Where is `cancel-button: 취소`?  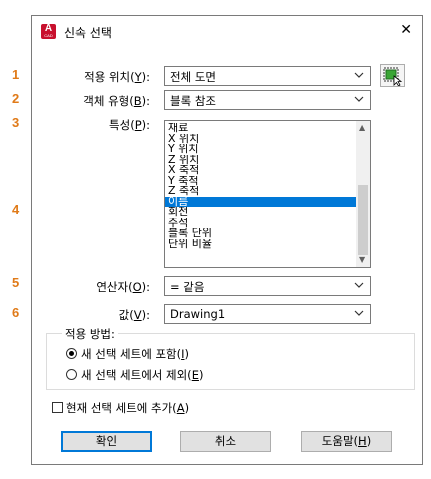 cancel-button: 취소 is located at coordinates (225, 441).